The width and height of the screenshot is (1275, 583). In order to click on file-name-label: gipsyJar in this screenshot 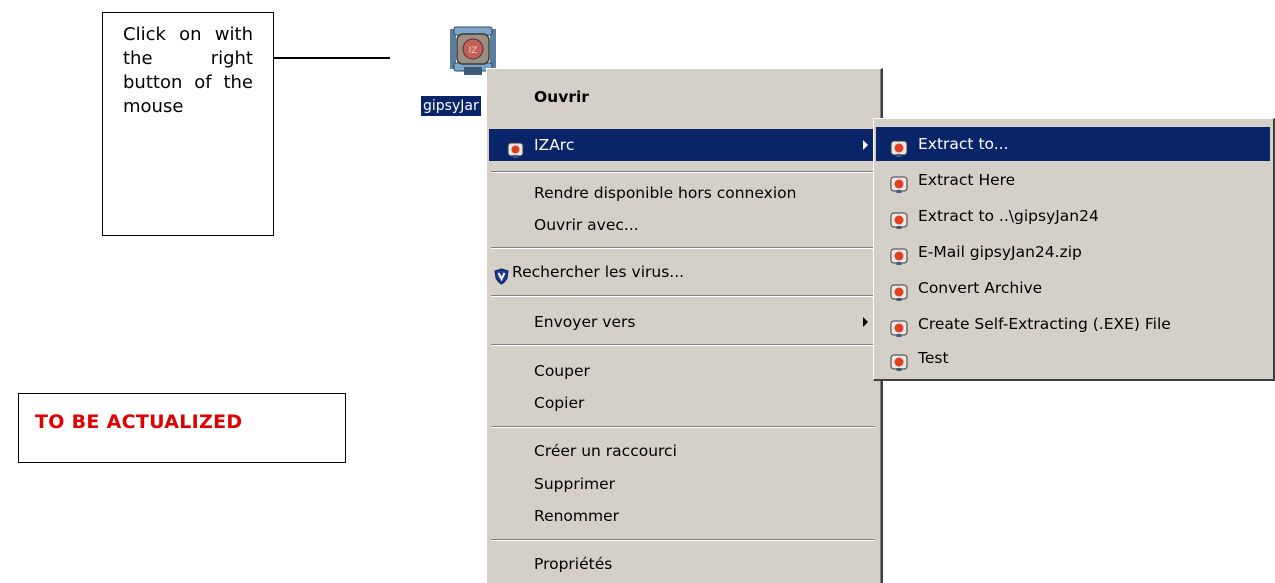, I will do `click(451, 106)`.